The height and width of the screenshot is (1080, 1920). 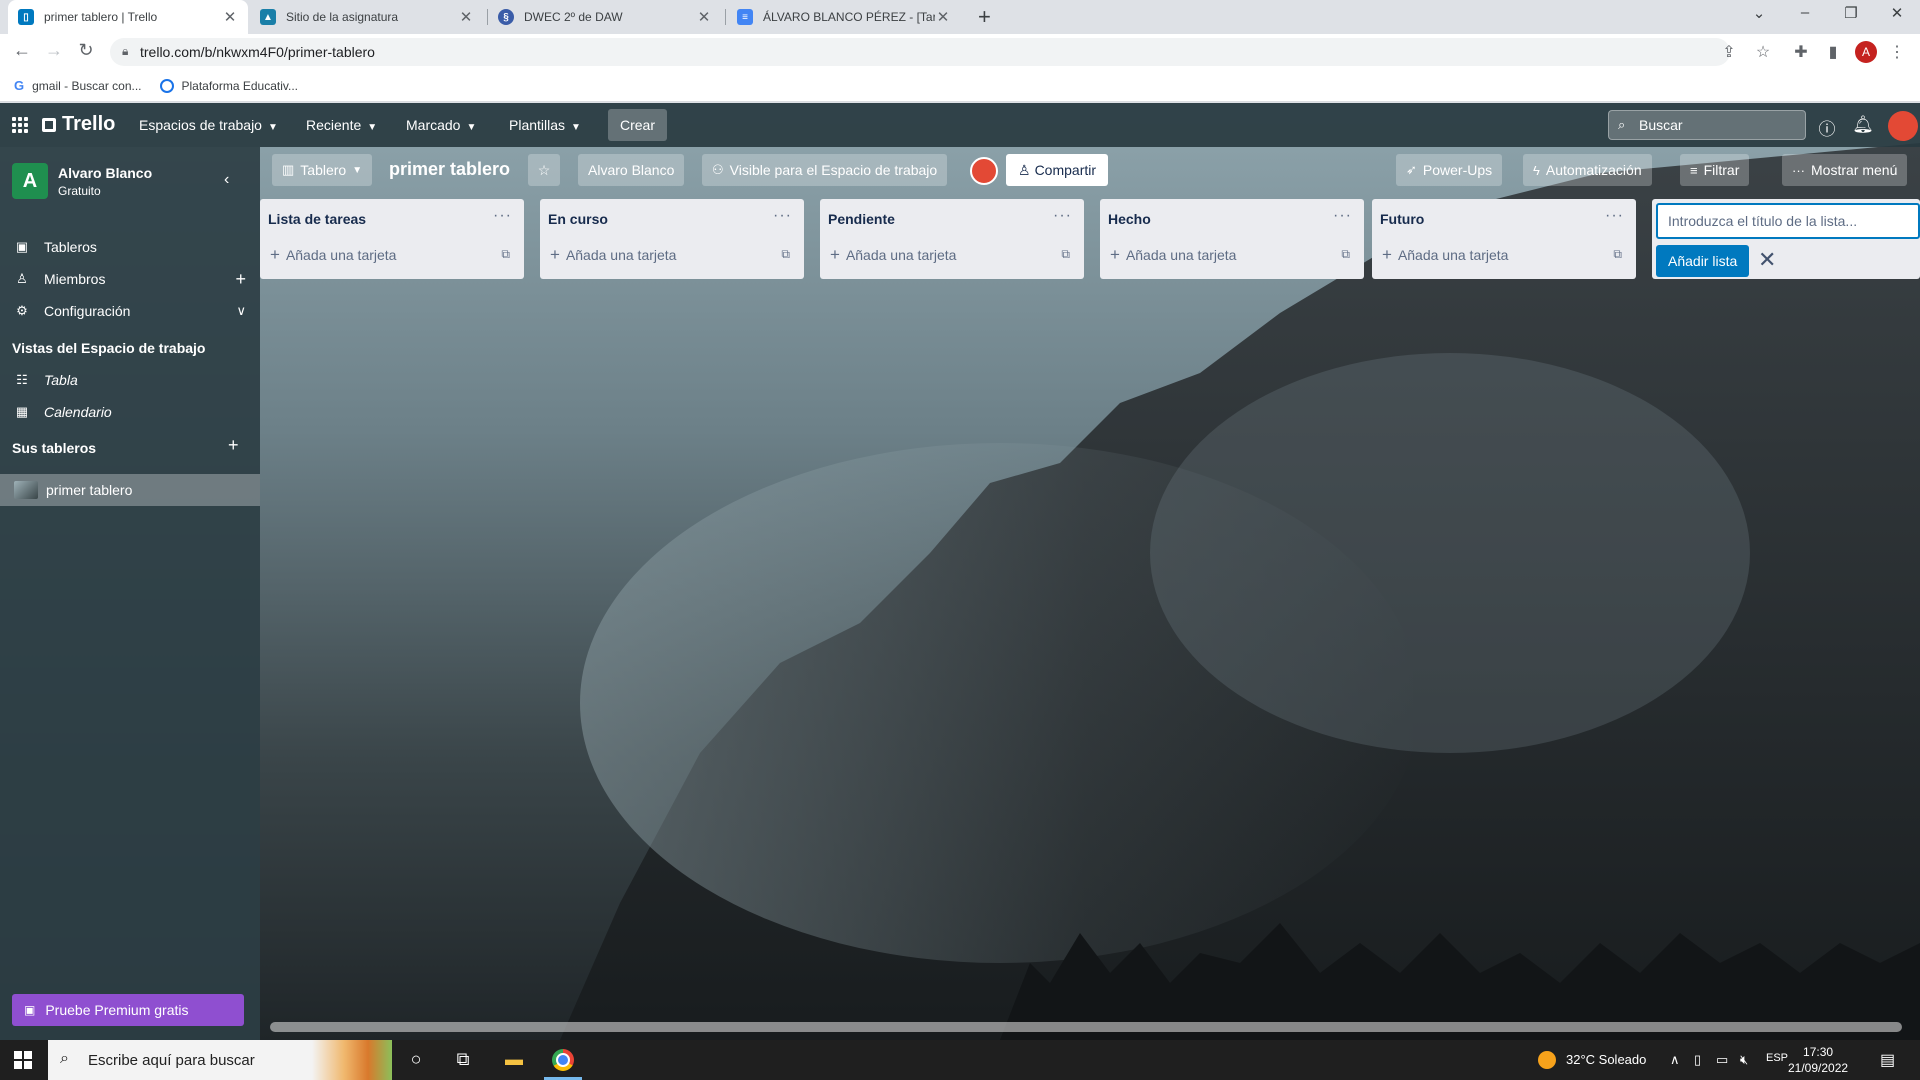 I want to click on app-switcher-icon, so click(x=20, y=125).